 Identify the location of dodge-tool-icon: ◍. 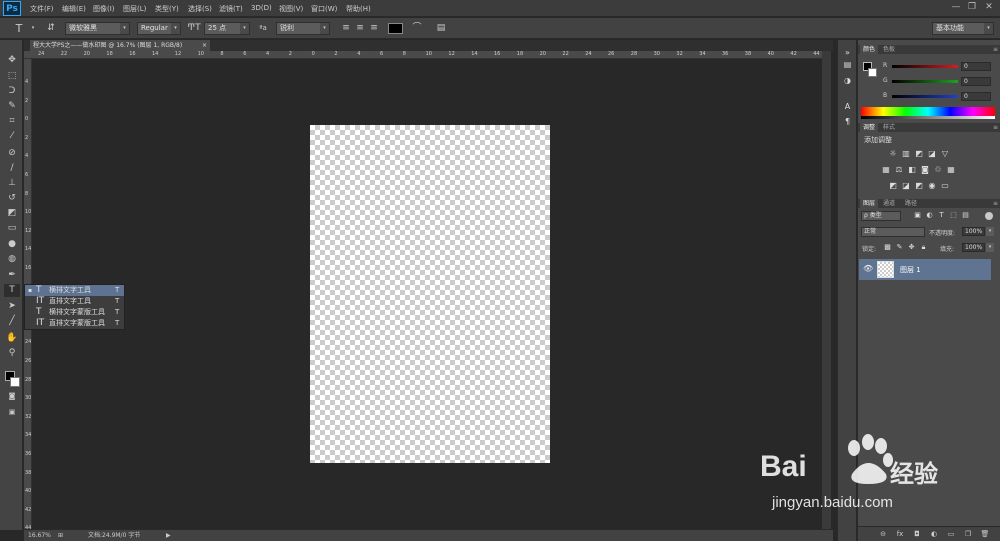
(12, 259).